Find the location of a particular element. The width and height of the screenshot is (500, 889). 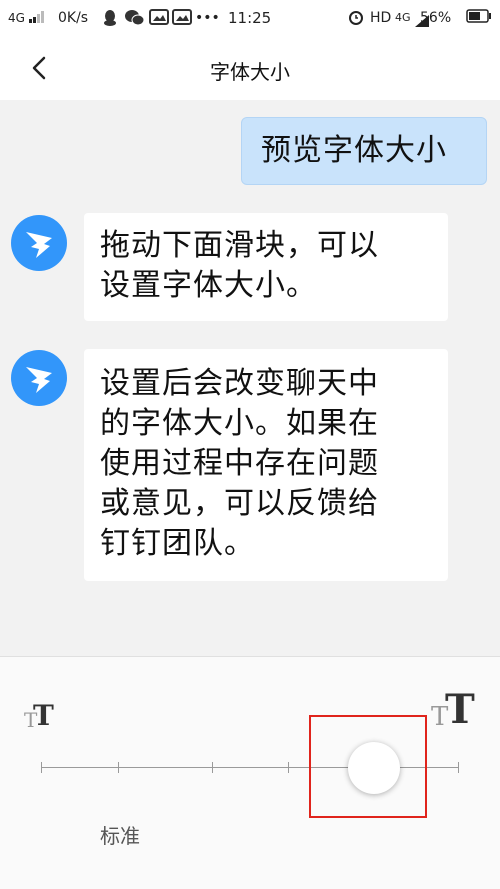

message-bubble-bot: 拖动下面滑块，可以 设置字体大小。 is located at coordinates (266, 267).